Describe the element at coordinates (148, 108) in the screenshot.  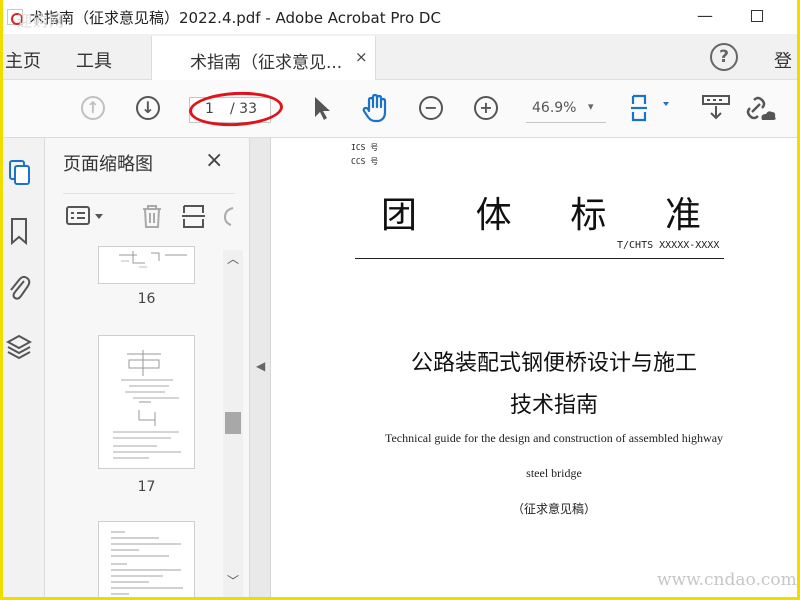
I see `arrow-down-icon: ↓` at that location.